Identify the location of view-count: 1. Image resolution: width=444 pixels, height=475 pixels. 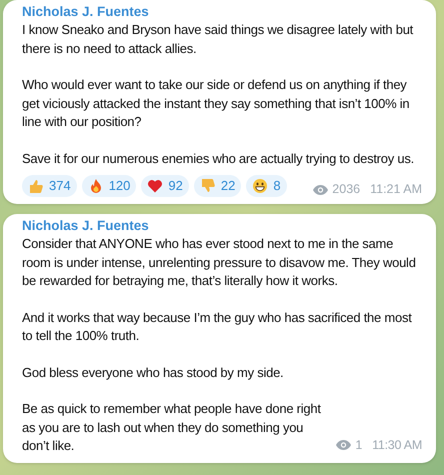
(358, 445).